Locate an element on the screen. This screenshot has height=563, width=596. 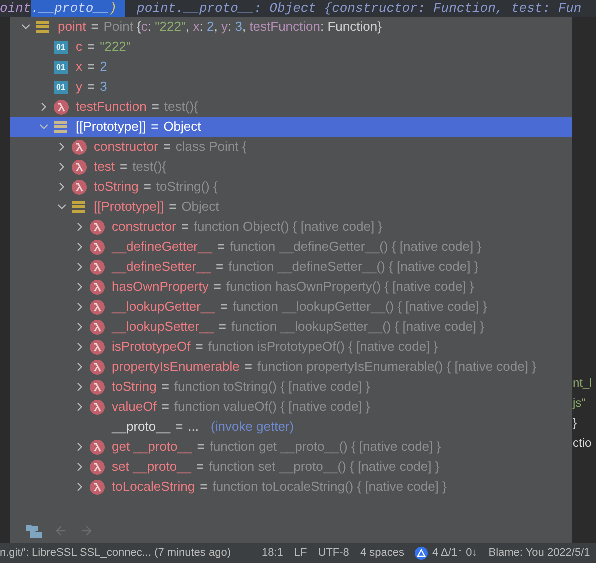
tree-row: get __proto__ = function get __proto__() { [native code] } is located at coordinates (291, 447).